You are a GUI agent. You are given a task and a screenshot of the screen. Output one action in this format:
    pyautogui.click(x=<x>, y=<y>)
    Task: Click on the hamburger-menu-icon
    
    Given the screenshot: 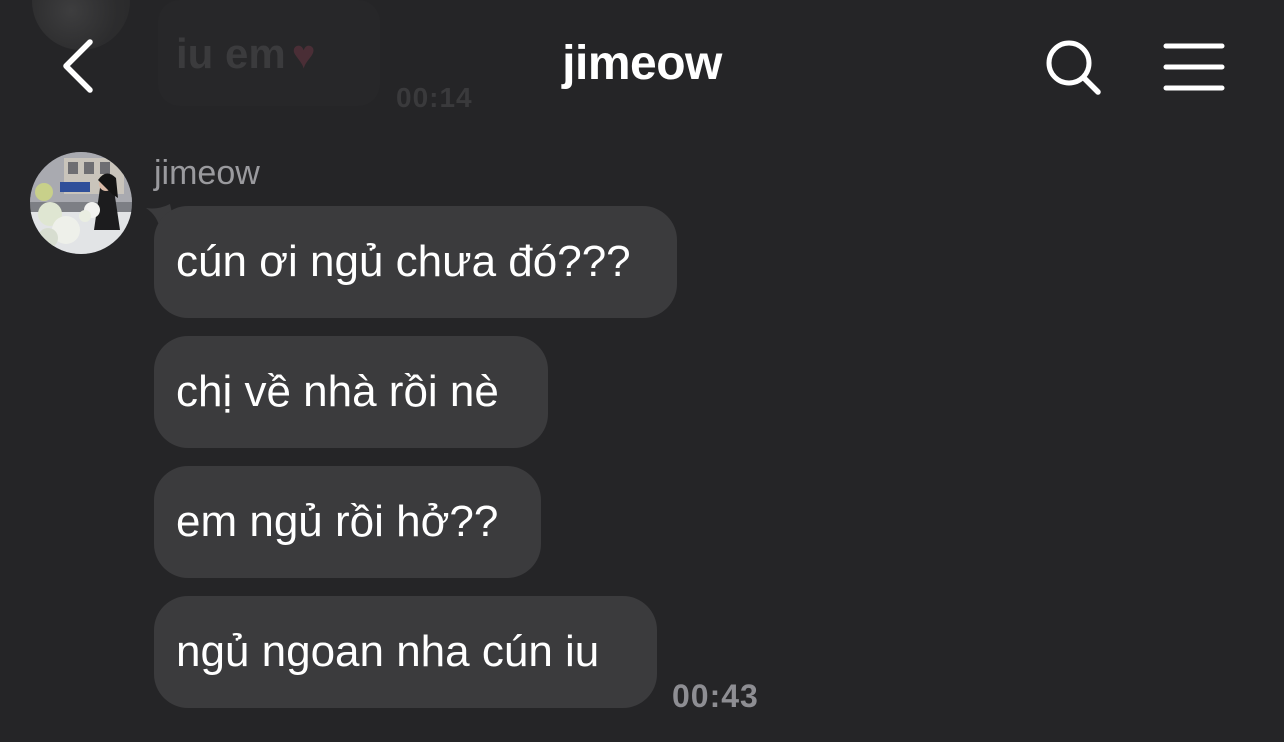 What is the action you would take?
    pyautogui.click(x=1194, y=67)
    